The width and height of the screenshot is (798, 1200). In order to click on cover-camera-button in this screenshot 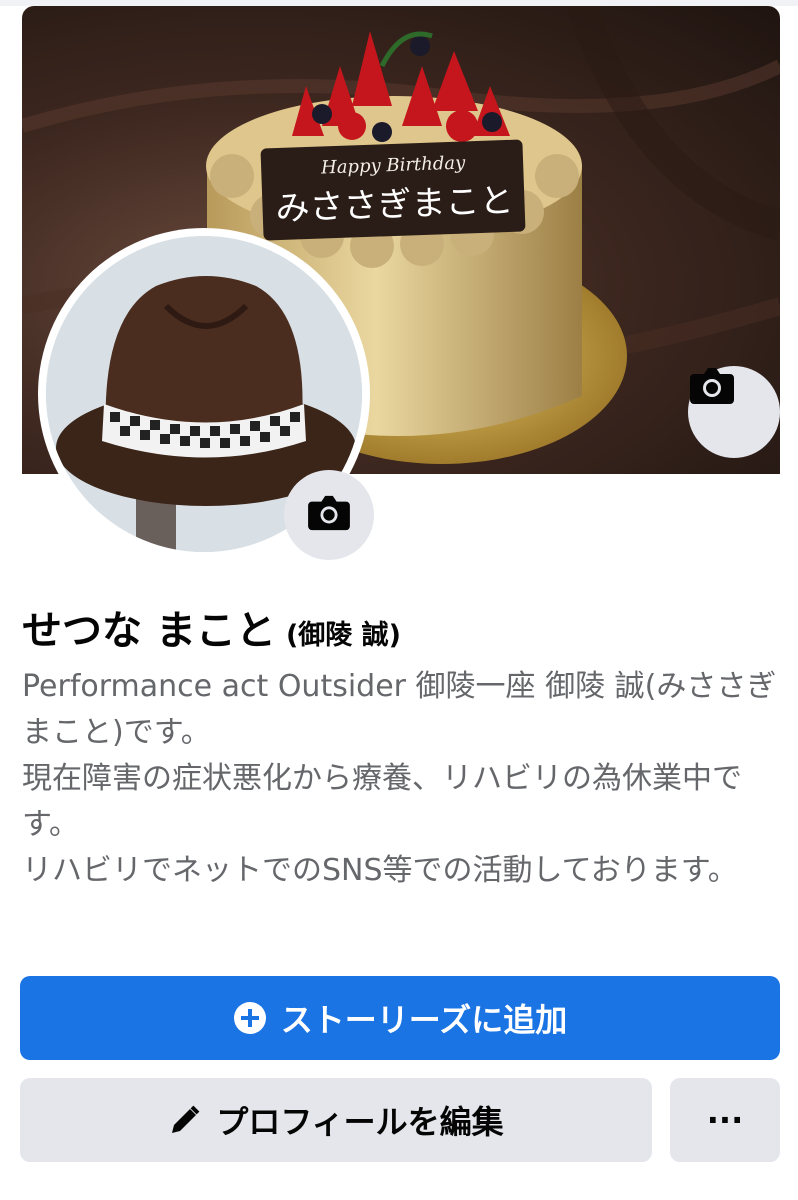, I will do `click(734, 412)`.